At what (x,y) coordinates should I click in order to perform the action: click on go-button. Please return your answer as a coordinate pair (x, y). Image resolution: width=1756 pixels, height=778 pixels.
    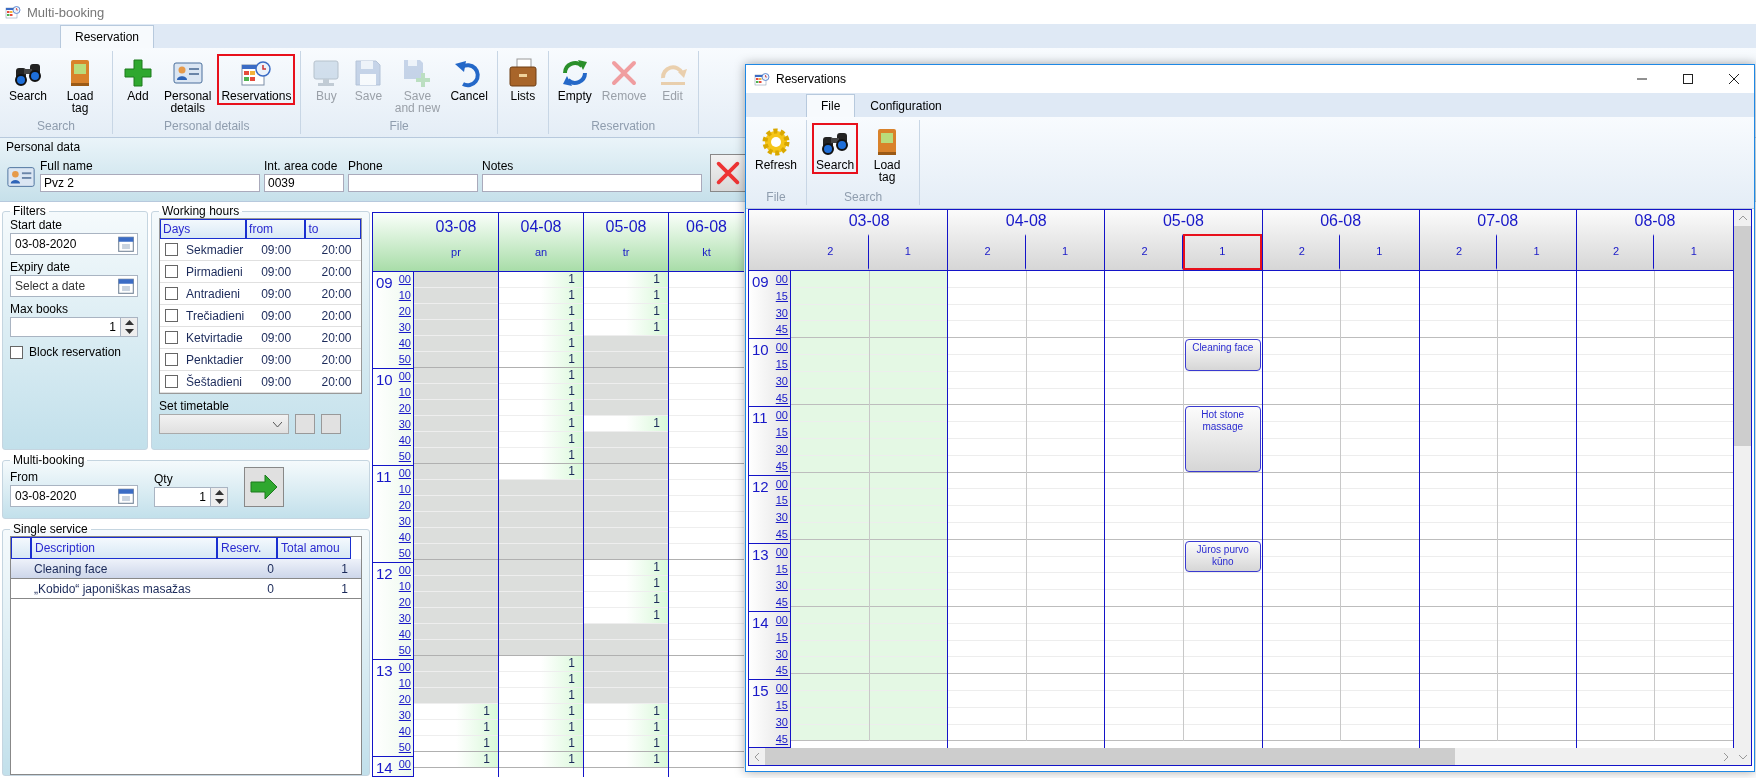
    Looking at the image, I should click on (264, 487).